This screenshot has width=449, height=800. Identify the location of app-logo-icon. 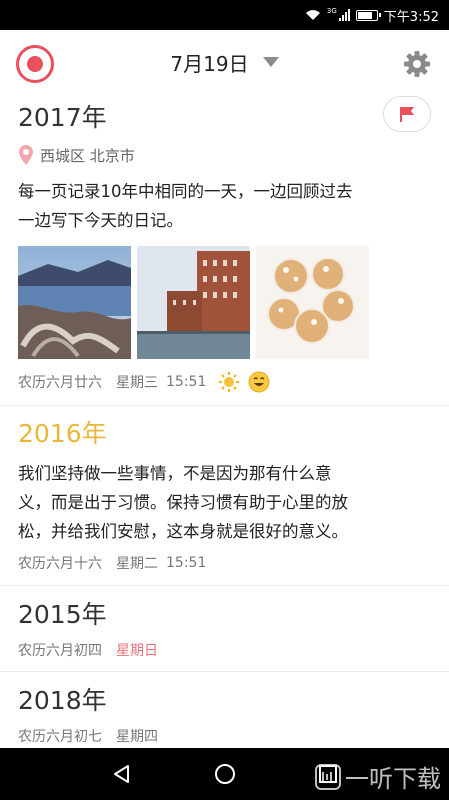
(35, 64).